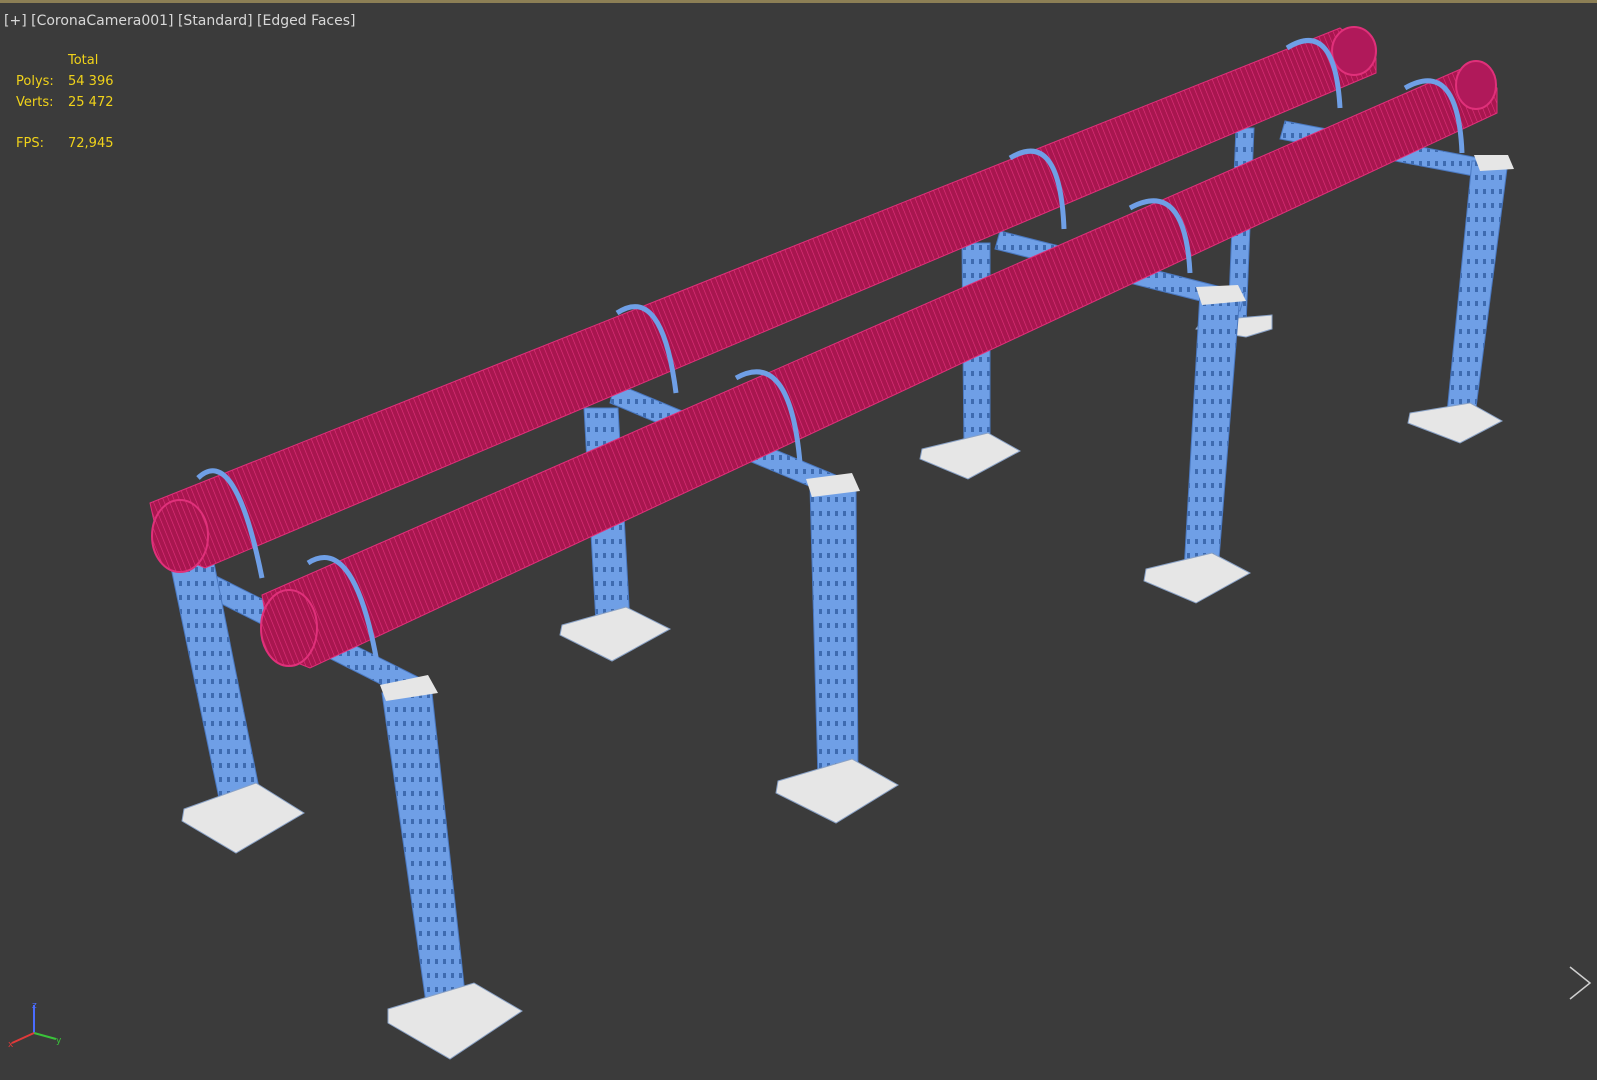  Describe the element at coordinates (615, 634) in the screenshot. I see `mid-front-left-plate` at that location.